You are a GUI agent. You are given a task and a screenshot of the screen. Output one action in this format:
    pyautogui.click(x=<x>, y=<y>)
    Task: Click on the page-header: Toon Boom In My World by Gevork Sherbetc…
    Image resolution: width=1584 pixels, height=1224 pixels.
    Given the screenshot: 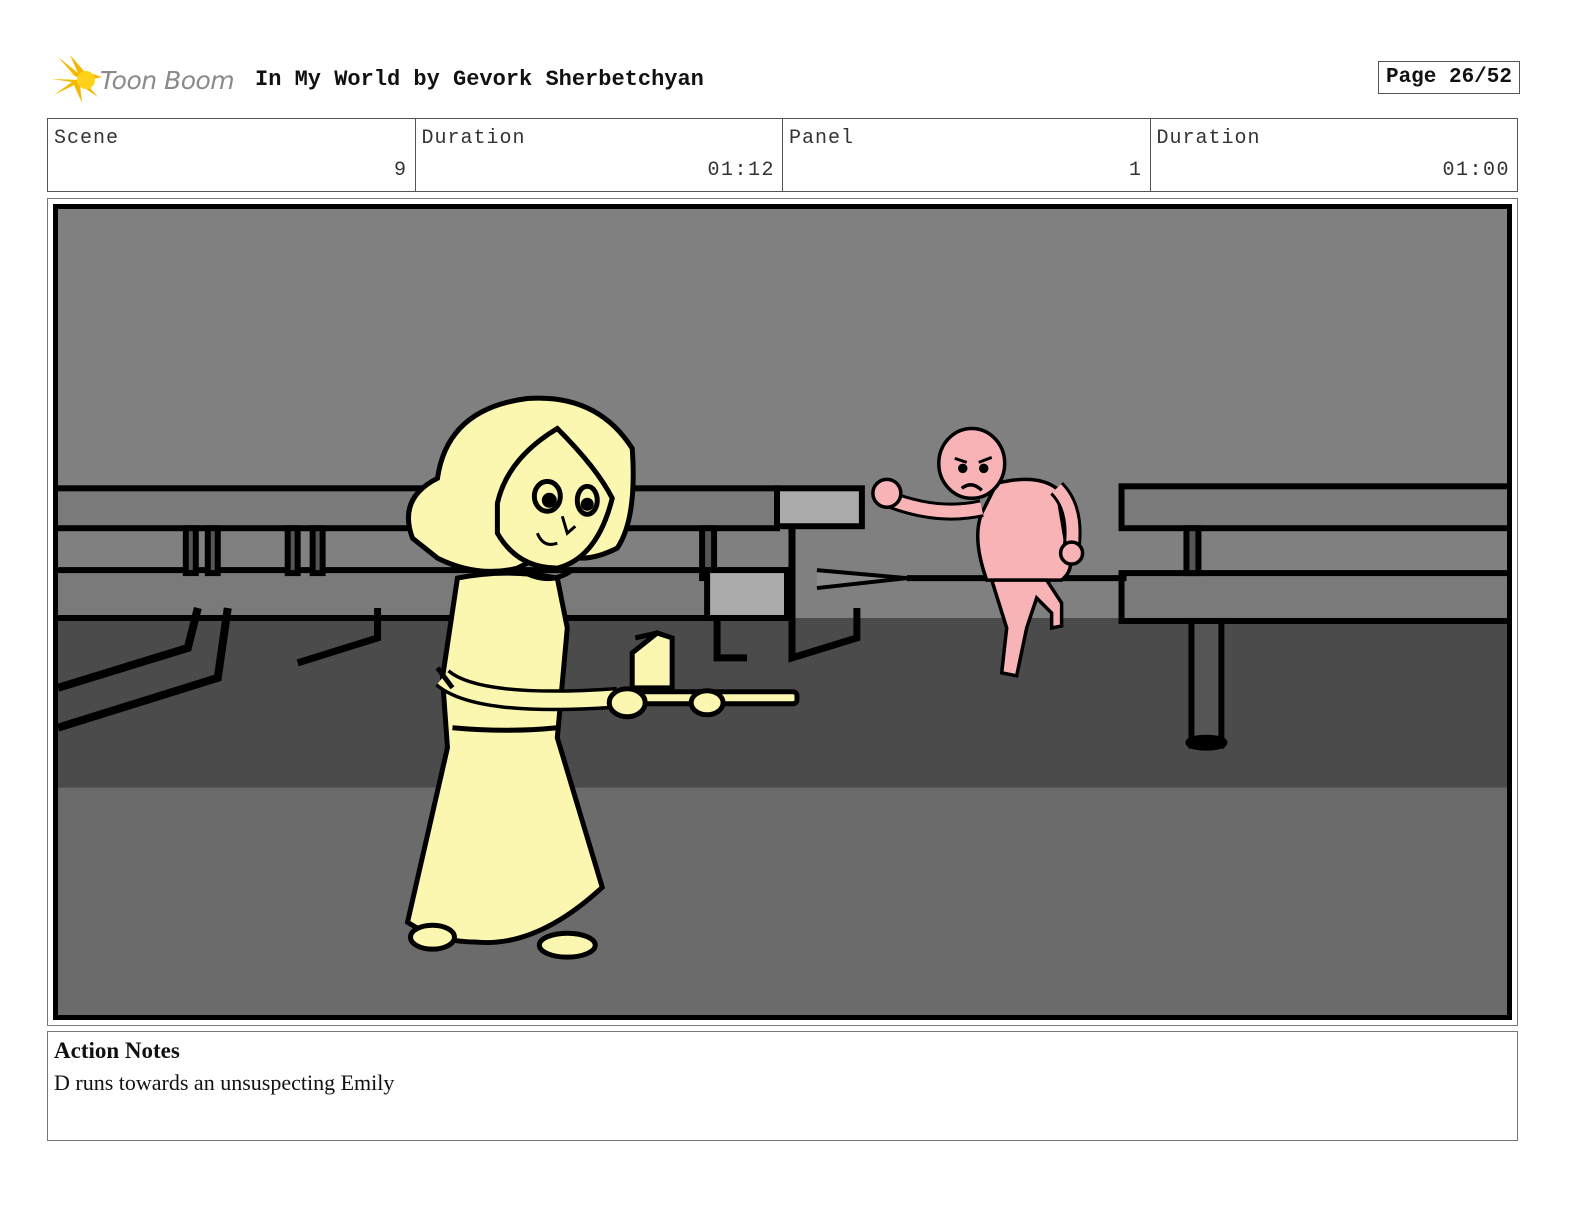 What is the action you would take?
    pyautogui.click(x=785, y=80)
    